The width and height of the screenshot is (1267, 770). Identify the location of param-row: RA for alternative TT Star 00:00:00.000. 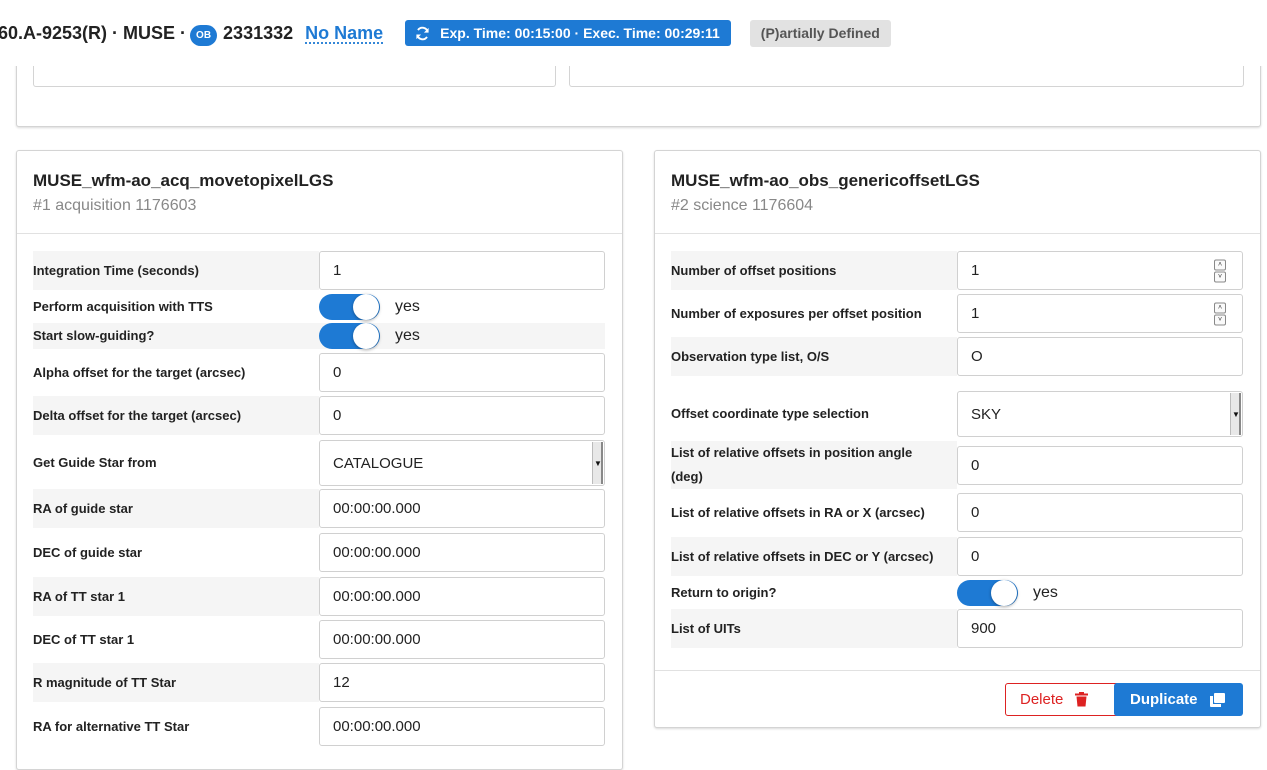
(319, 726).